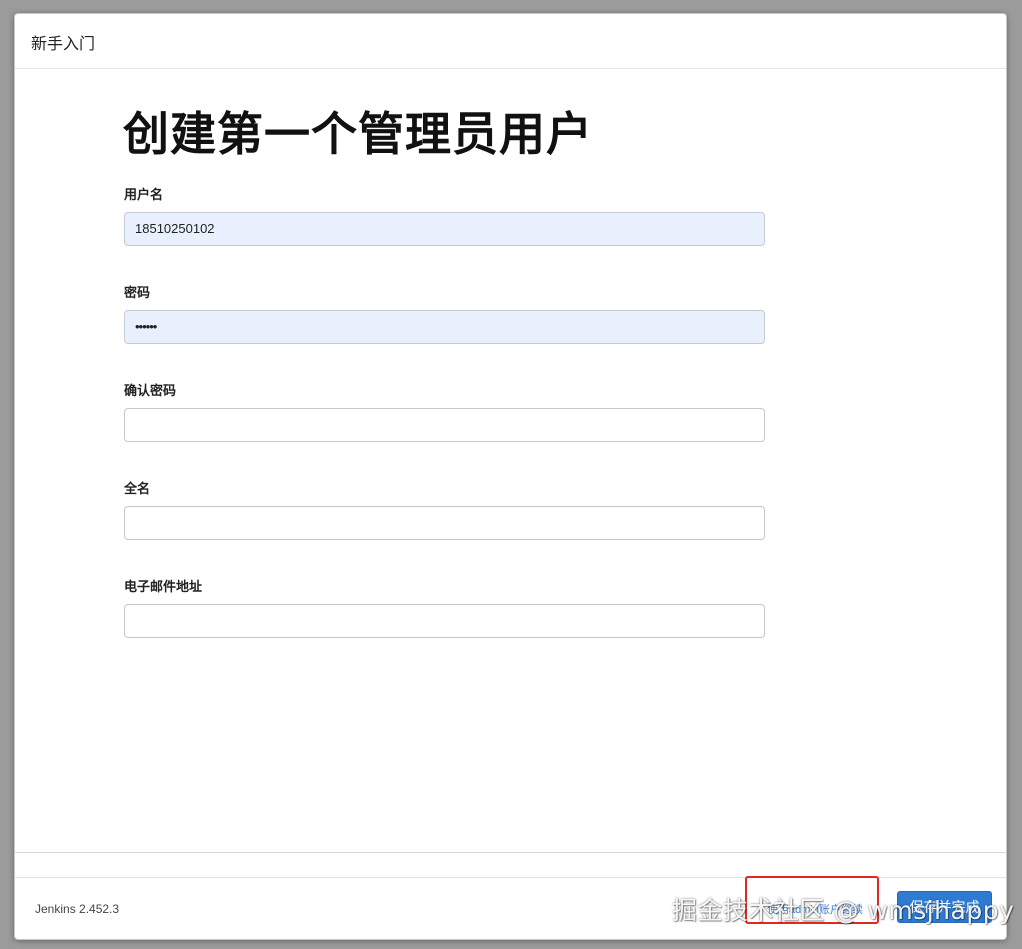 The width and height of the screenshot is (1022, 949). What do you see at coordinates (843, 910) in the screenshot?
I see `watermark: 掘金技术社区 @ wmsjhappy` at bounding box center [843, 910].